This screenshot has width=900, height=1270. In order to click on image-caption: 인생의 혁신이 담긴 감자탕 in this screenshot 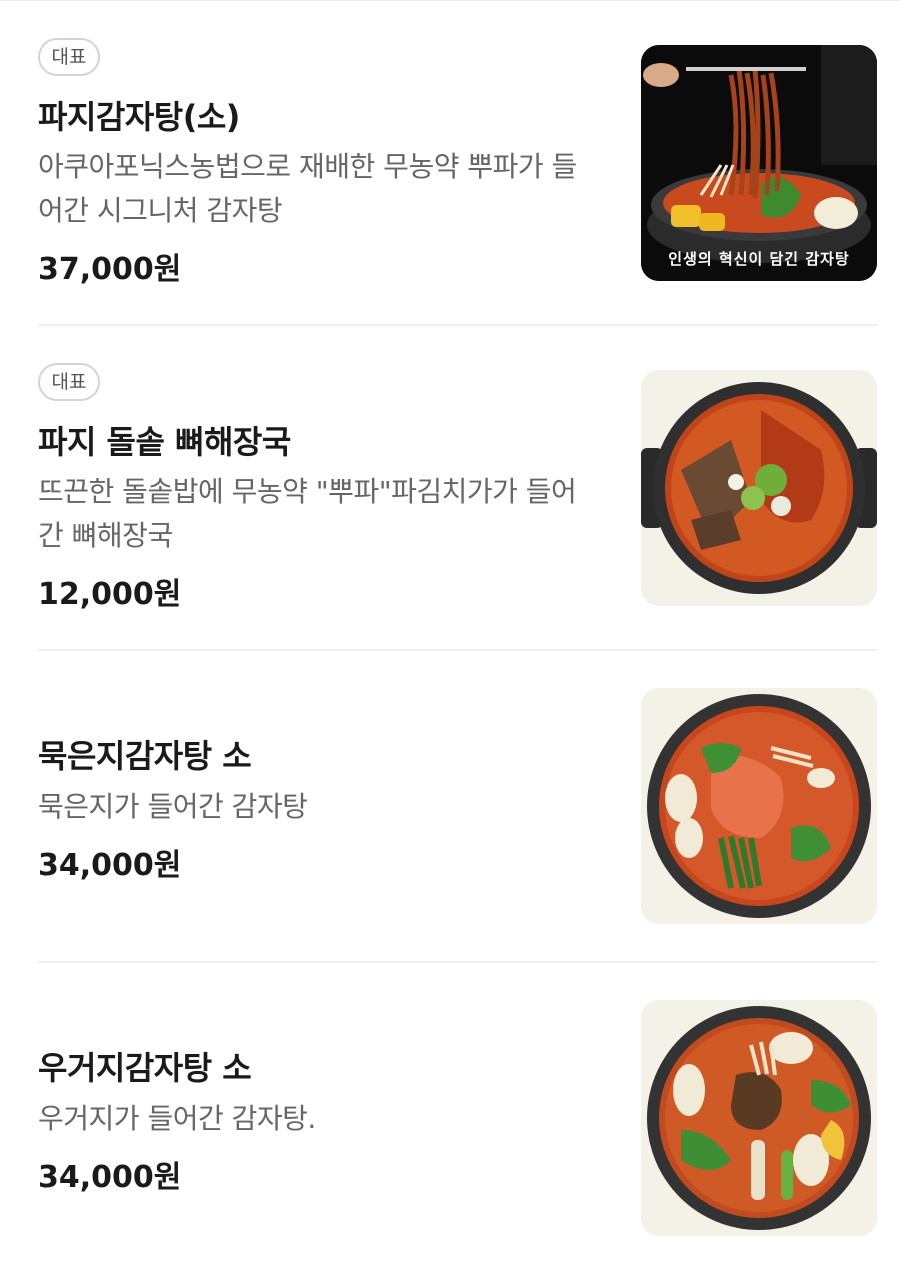, I will do `click(759, 259)`.